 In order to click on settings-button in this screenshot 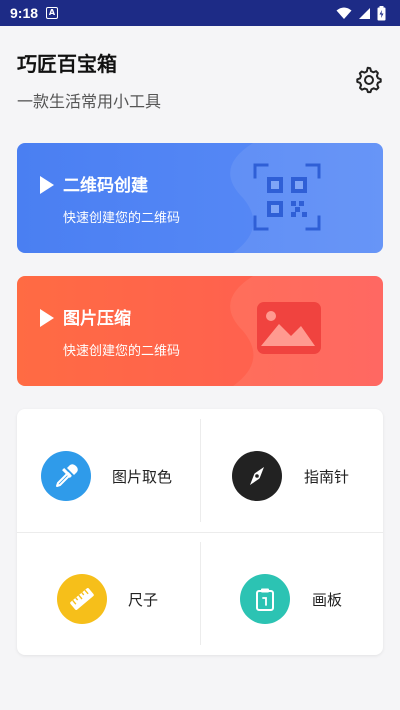, I will do `click(369, 80)`.